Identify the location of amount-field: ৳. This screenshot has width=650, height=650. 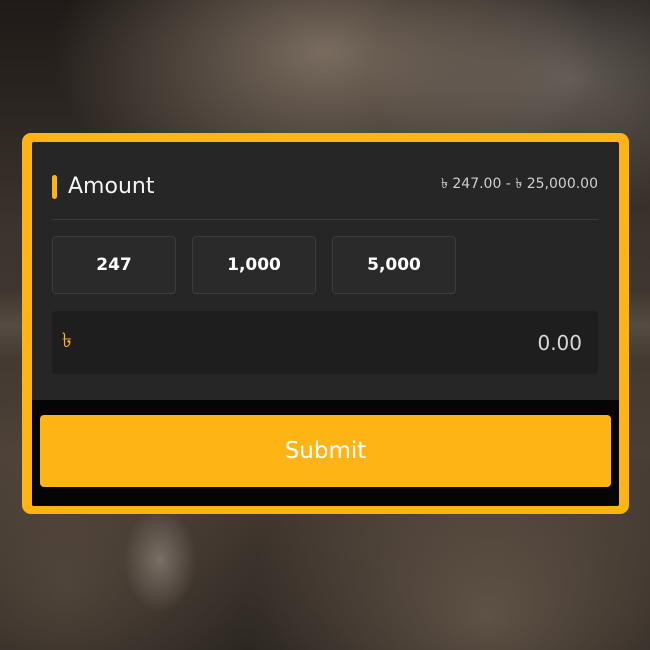
(325, 342).